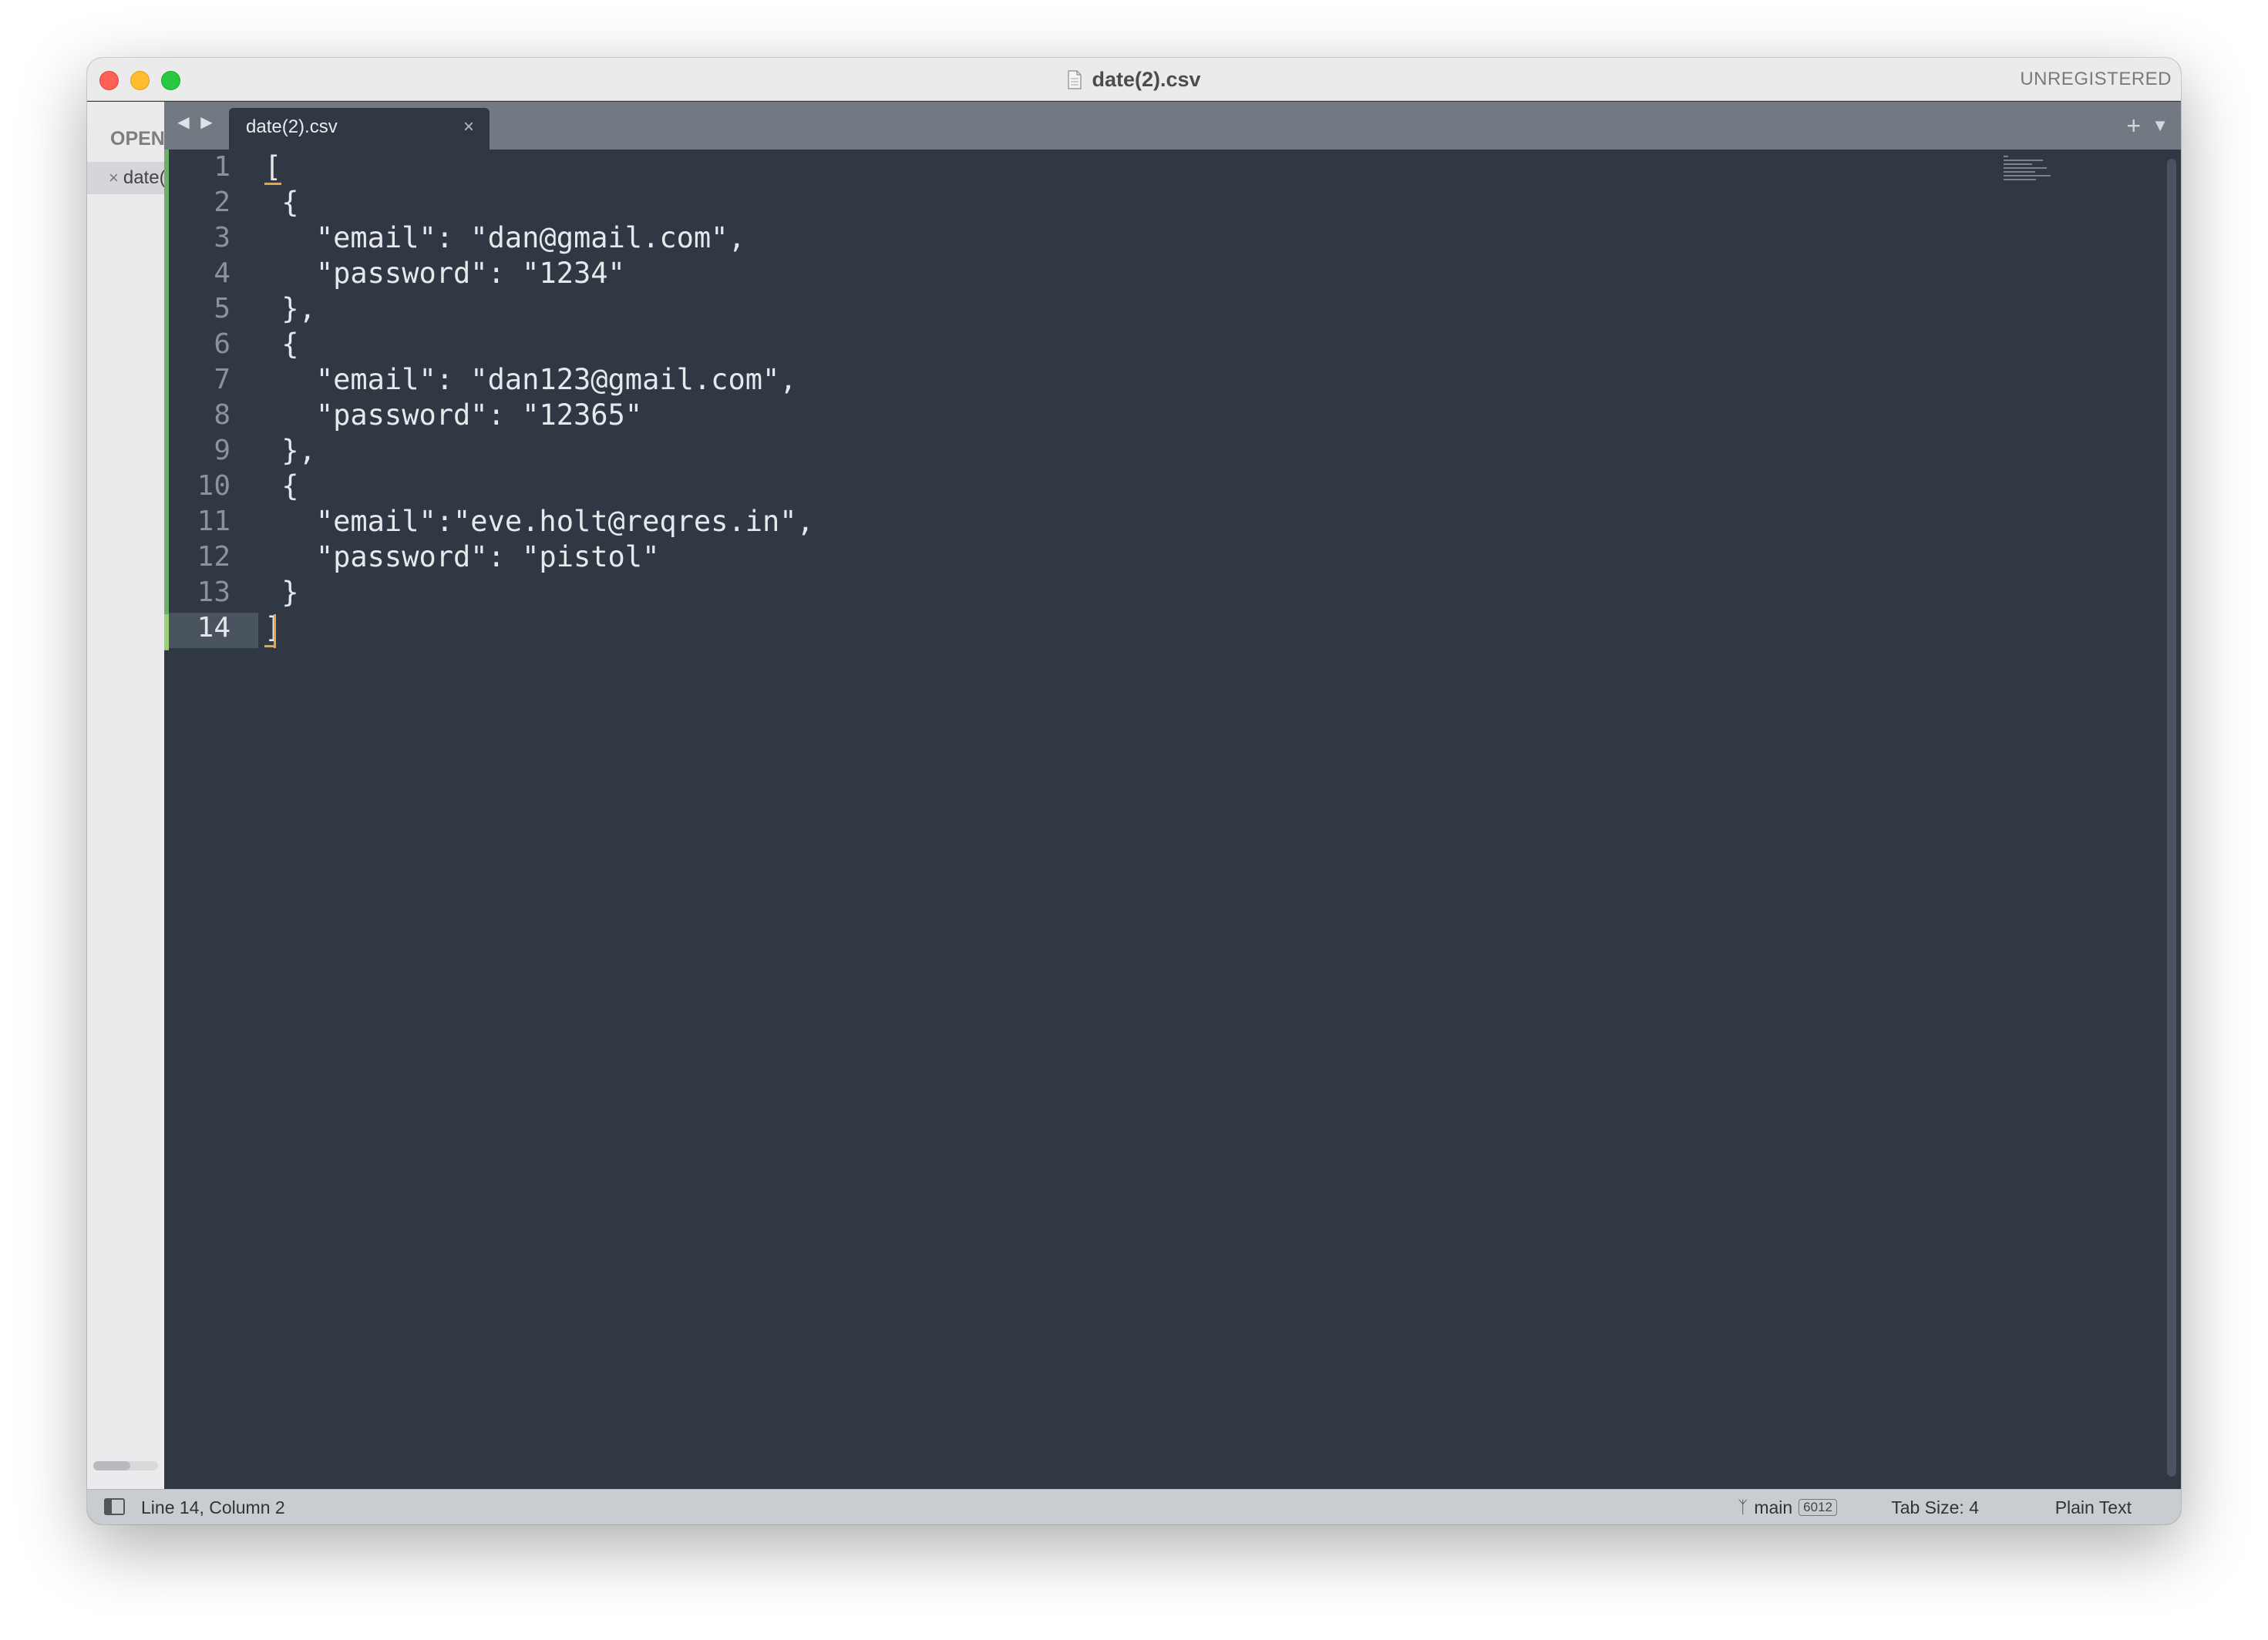 The height and width of the screenshot is (1640, 2268). Describe the element at coordinates (539, 238) in the screenshot. I see `code-line: "email": "dan@gmail.com",` at that location.